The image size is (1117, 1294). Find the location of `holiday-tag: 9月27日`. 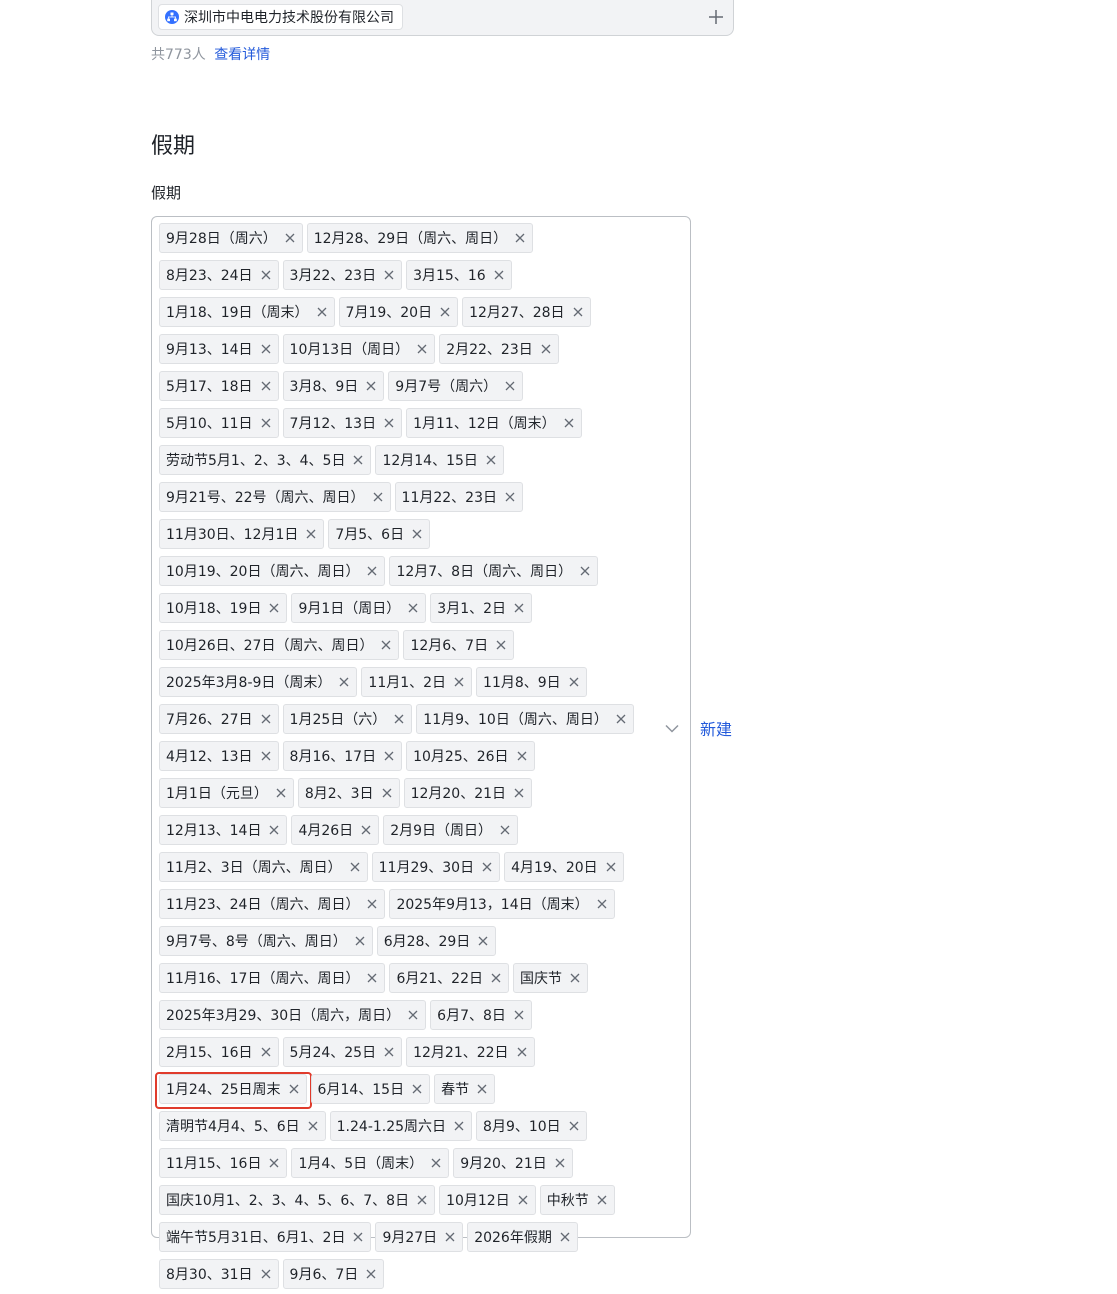

holiday-tag: 9月27日 is located at coordinates (419, 1237).